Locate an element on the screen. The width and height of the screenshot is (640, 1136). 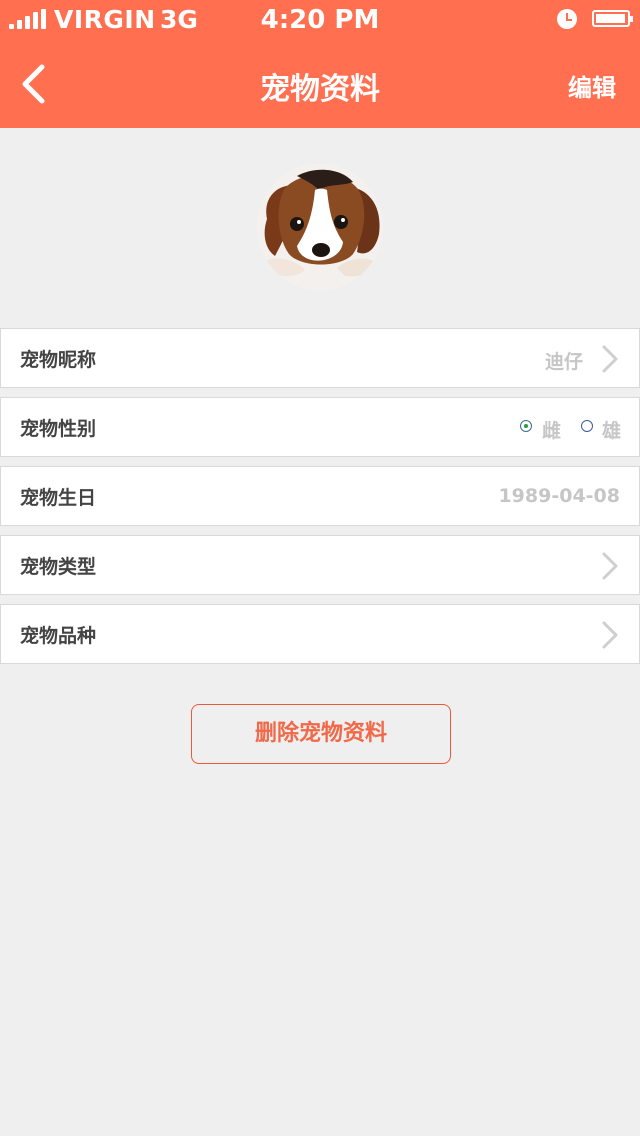
pet-avatar is located at coordinates (320, 227).